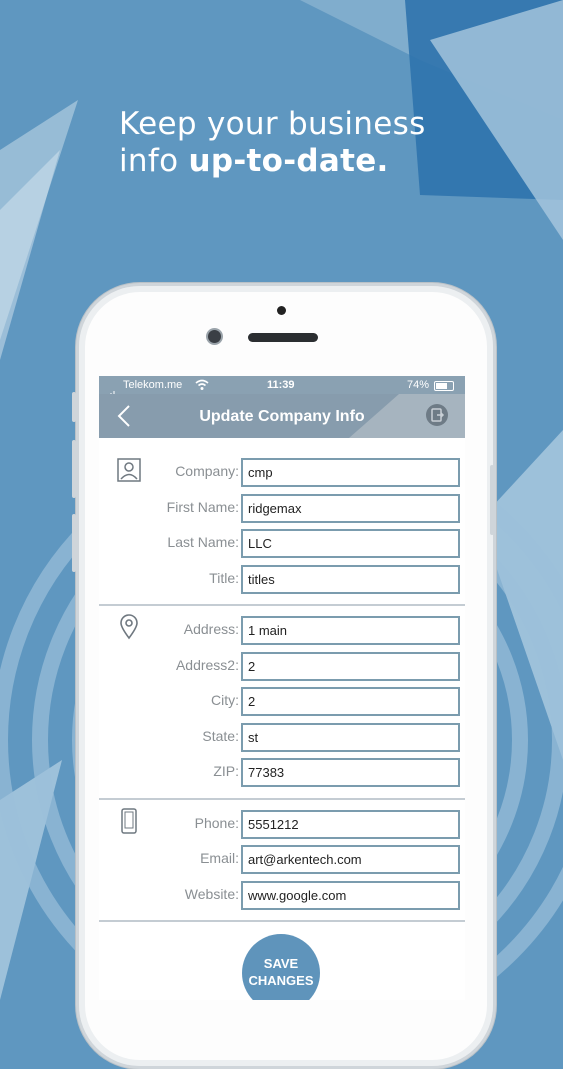  I want to click on city-row: City: 2, so click(282, 701).